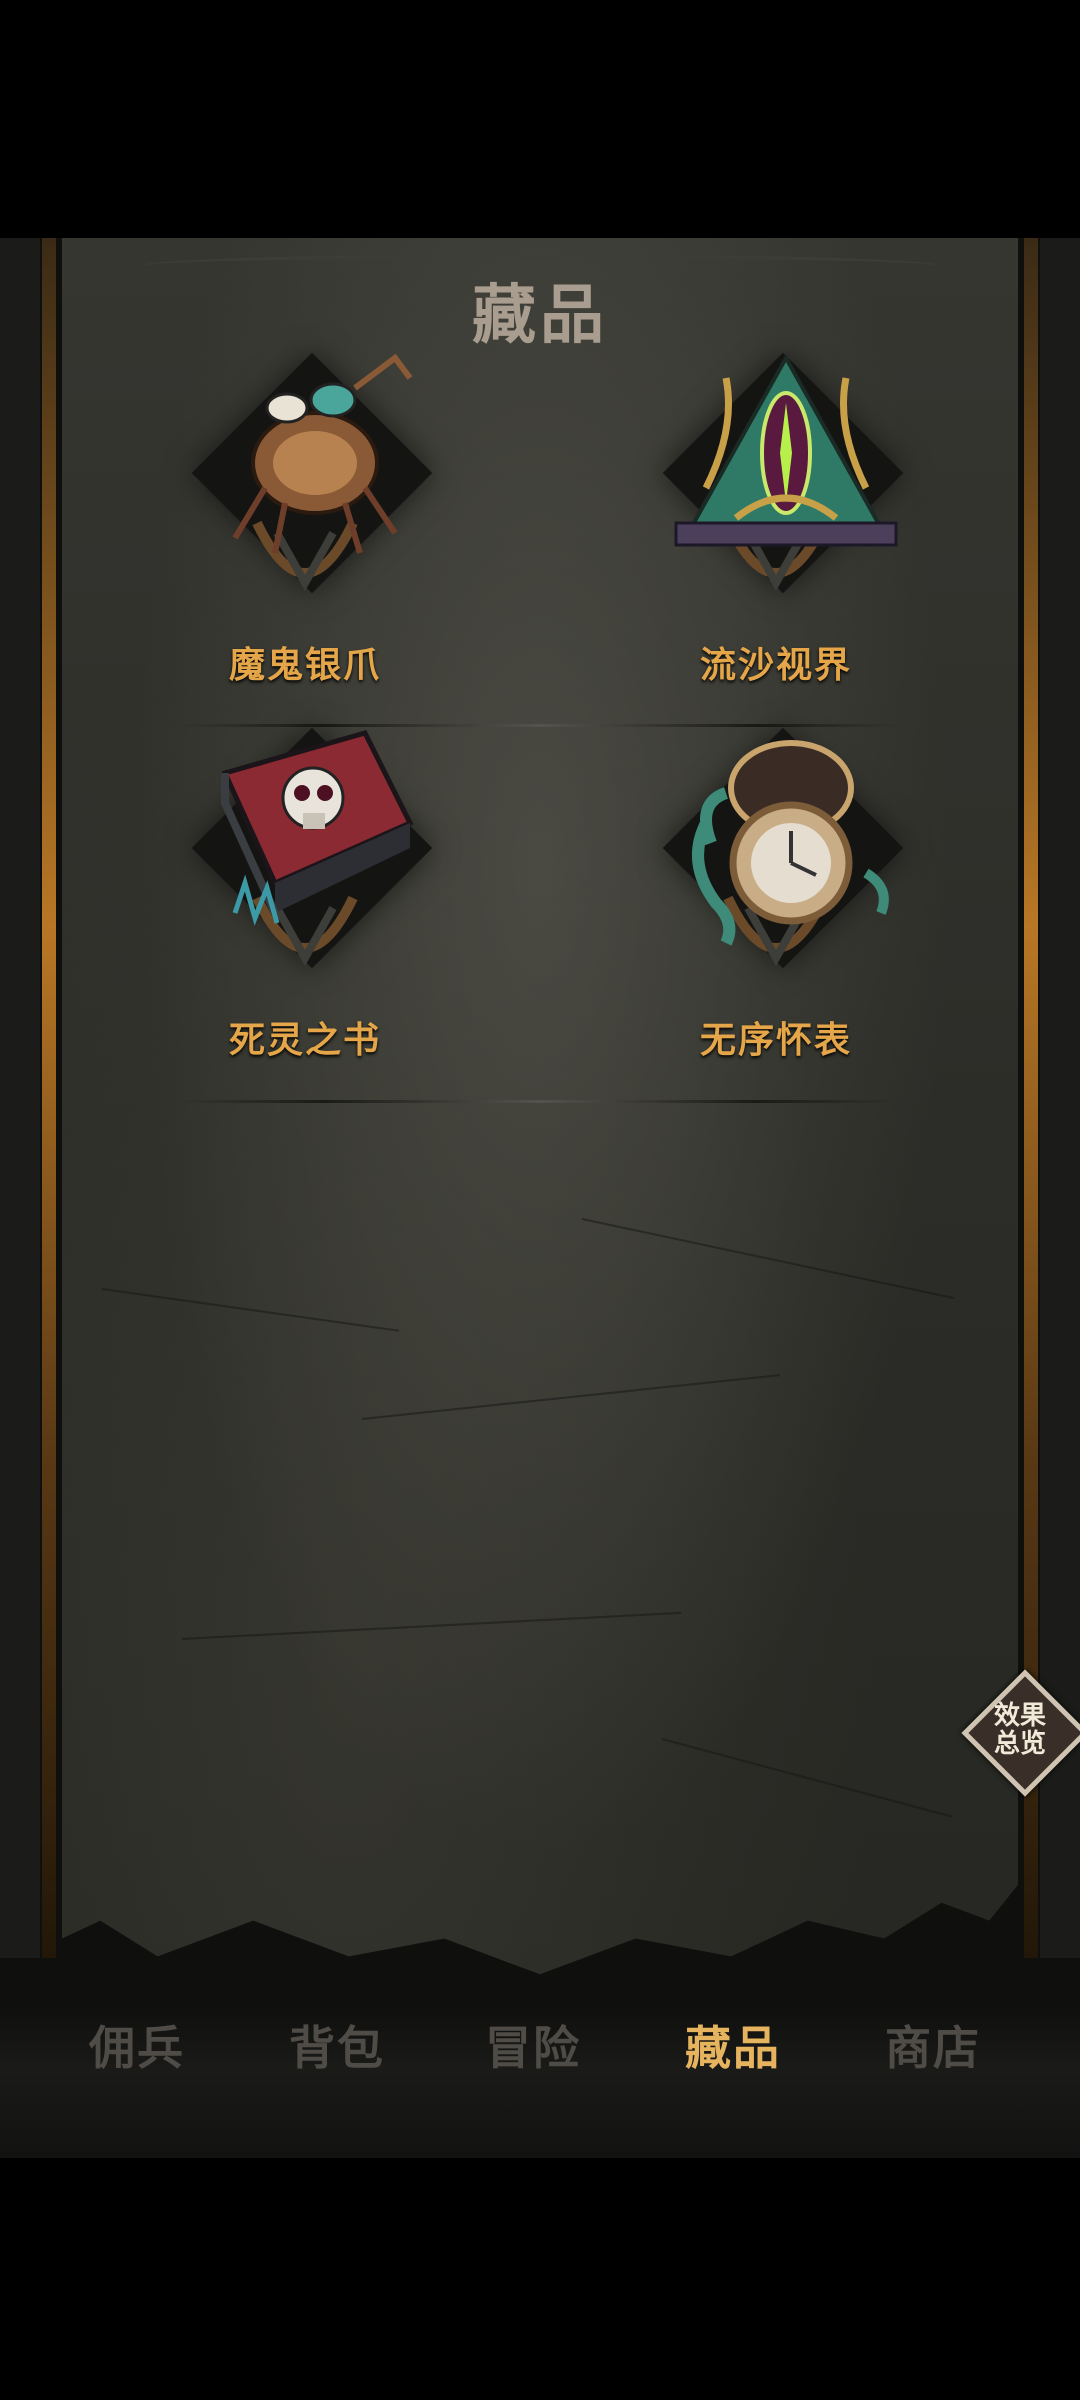 This screenshot has width=1080, height=2400. I want to click on row-divider, so click(540, 1101).